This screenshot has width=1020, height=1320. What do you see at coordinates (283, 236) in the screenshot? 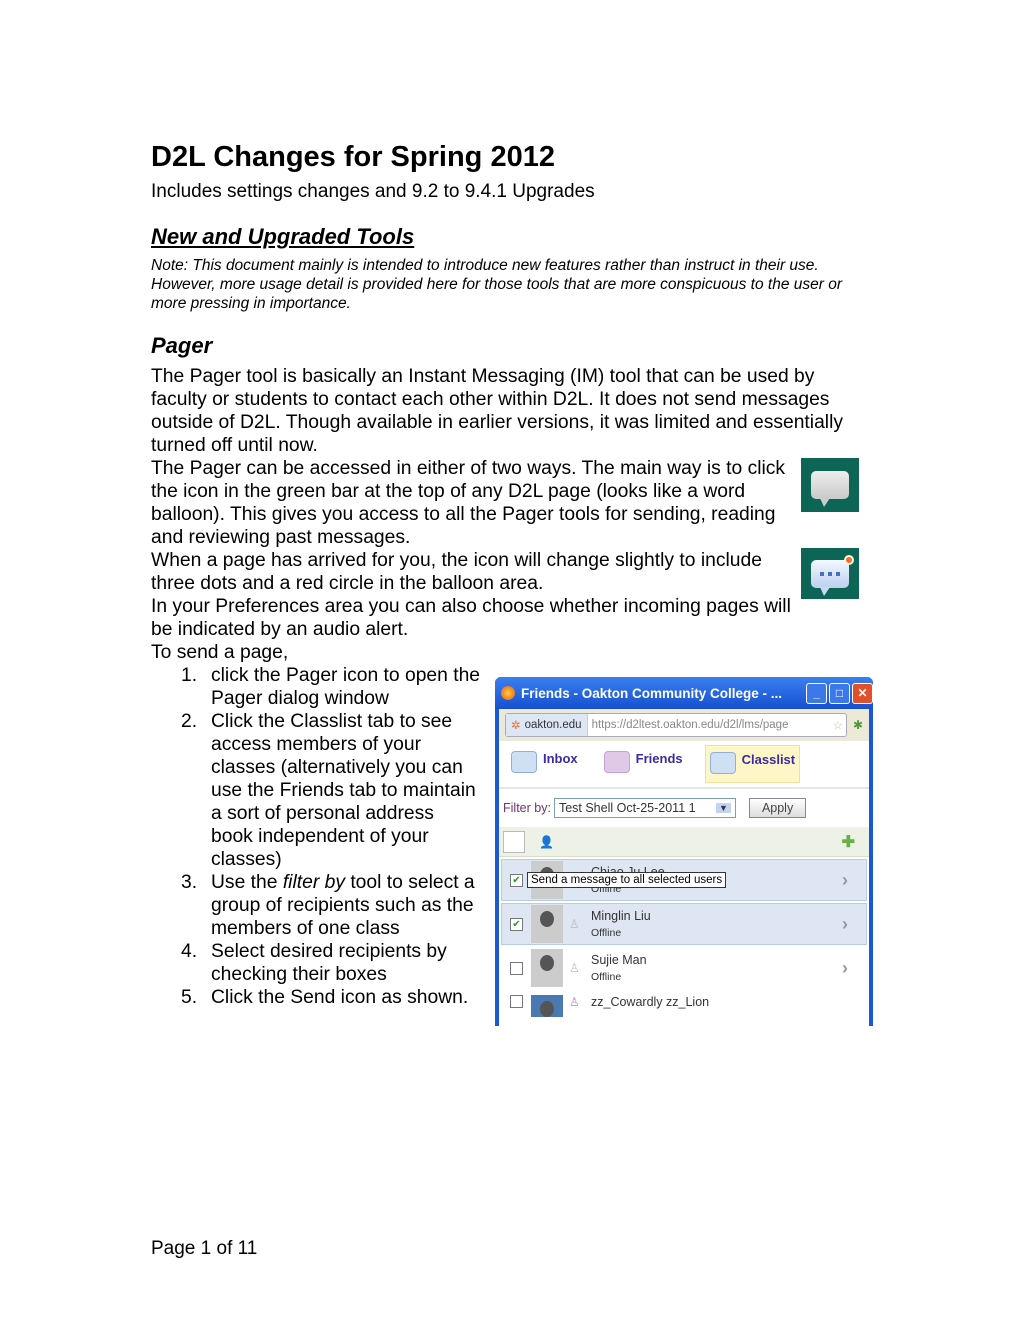
I see `section-heading: New and Upgraded Tools` at bounding box center [283, 236].